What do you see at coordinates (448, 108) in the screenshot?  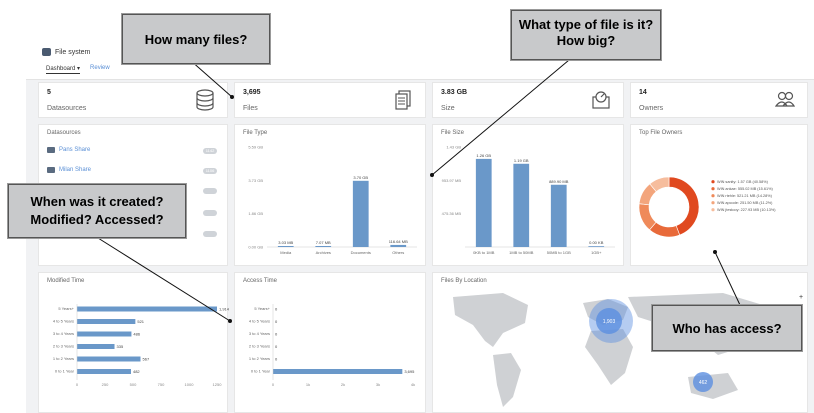 I see `kpi-label: Size` at bounding box center [448, 108].